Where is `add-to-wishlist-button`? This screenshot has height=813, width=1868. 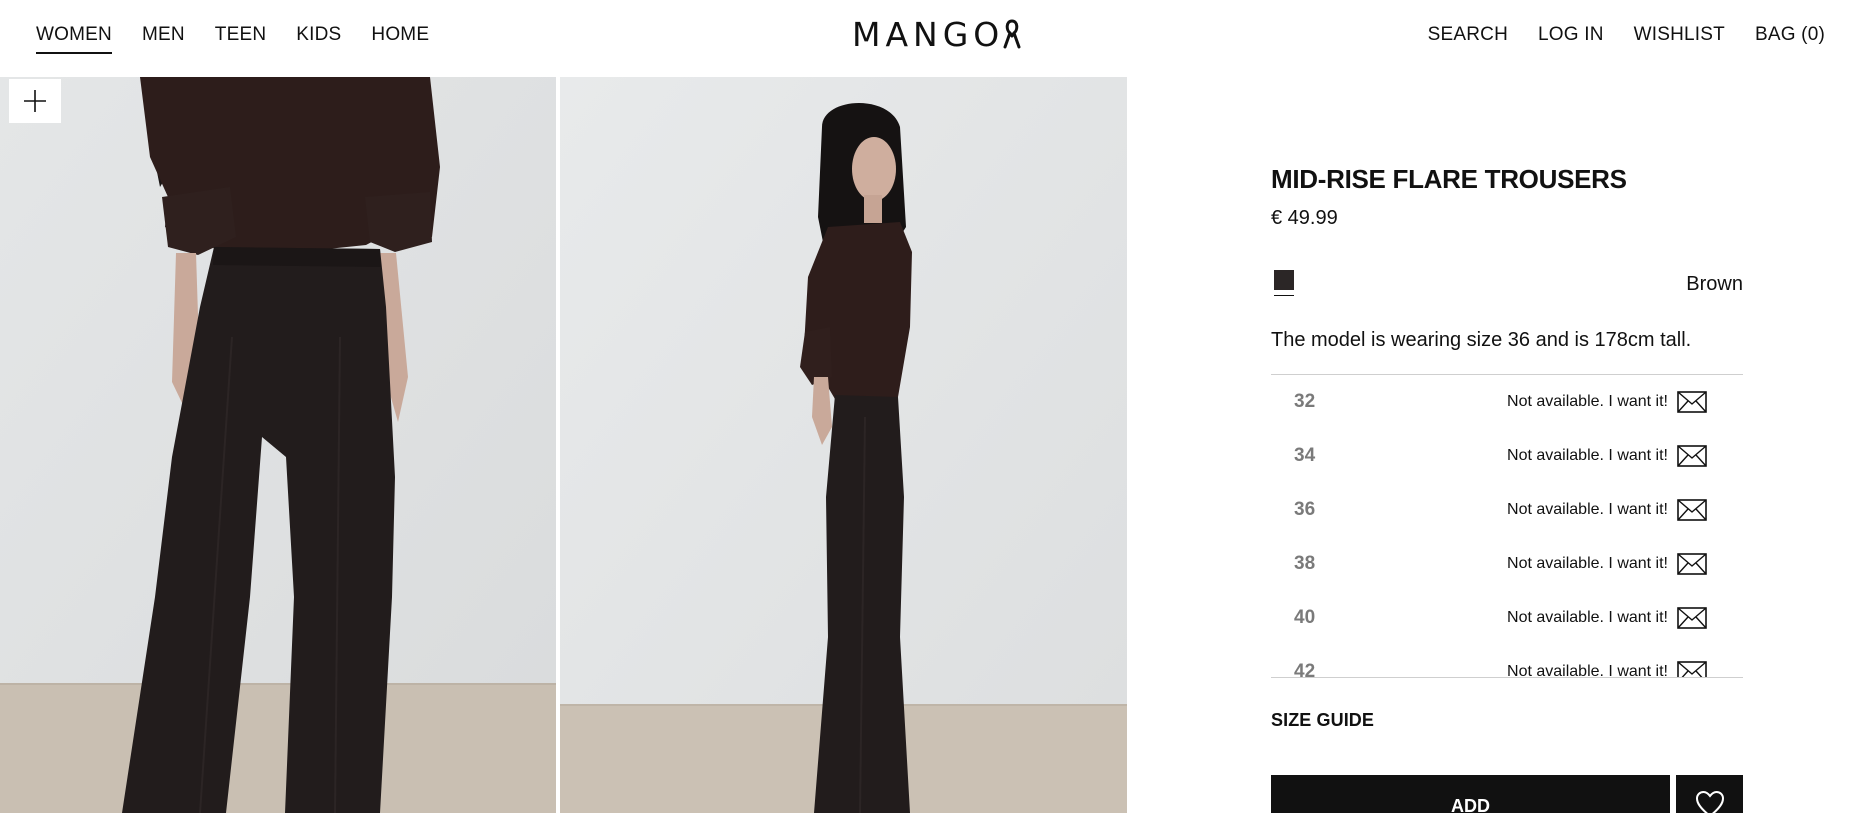
add-to-wishlist-button is located at coordinates (1709, 794).